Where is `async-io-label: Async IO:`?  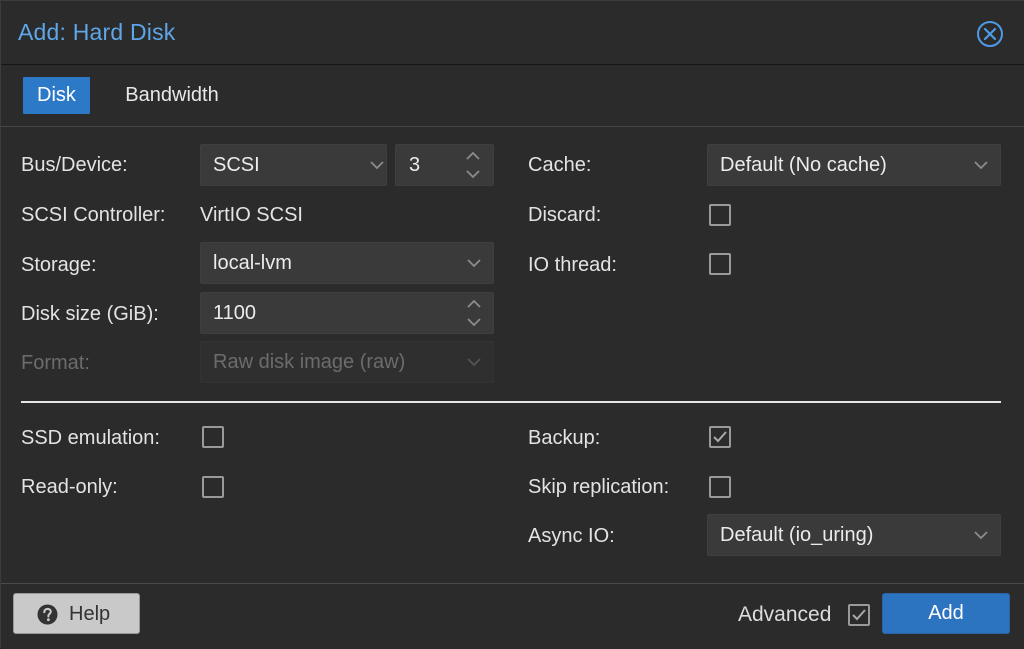 async-io-label: Async IO: is located at coordinates (571, 536).